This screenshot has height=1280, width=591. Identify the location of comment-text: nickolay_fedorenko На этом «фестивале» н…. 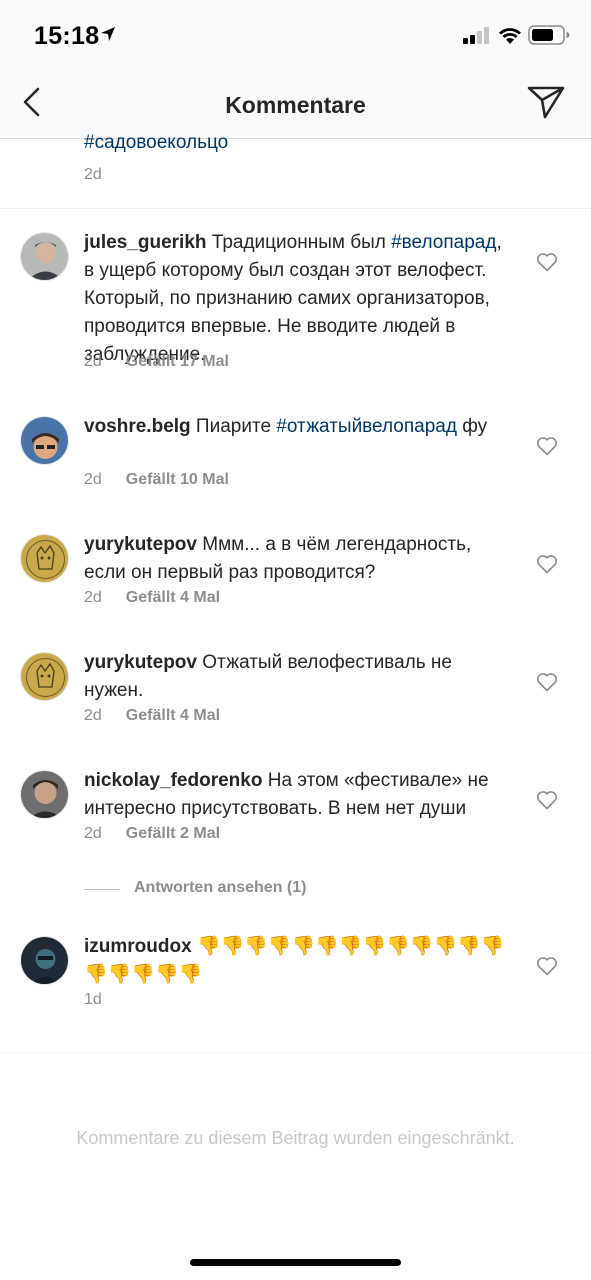
(299, 795).